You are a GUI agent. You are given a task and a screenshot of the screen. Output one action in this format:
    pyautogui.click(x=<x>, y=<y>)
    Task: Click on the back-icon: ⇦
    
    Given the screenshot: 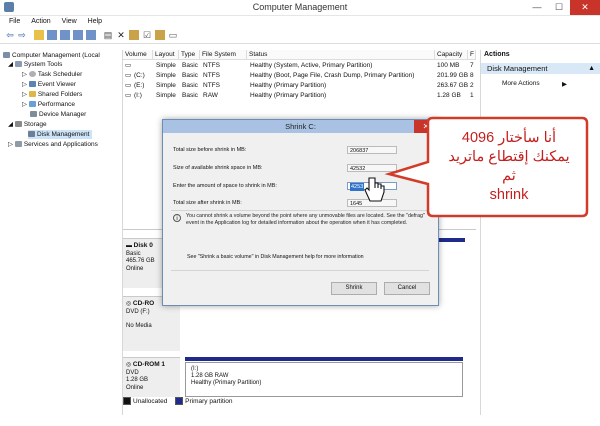 What is the action you would take?
    pyautogui.click(x=10, y=35)
    